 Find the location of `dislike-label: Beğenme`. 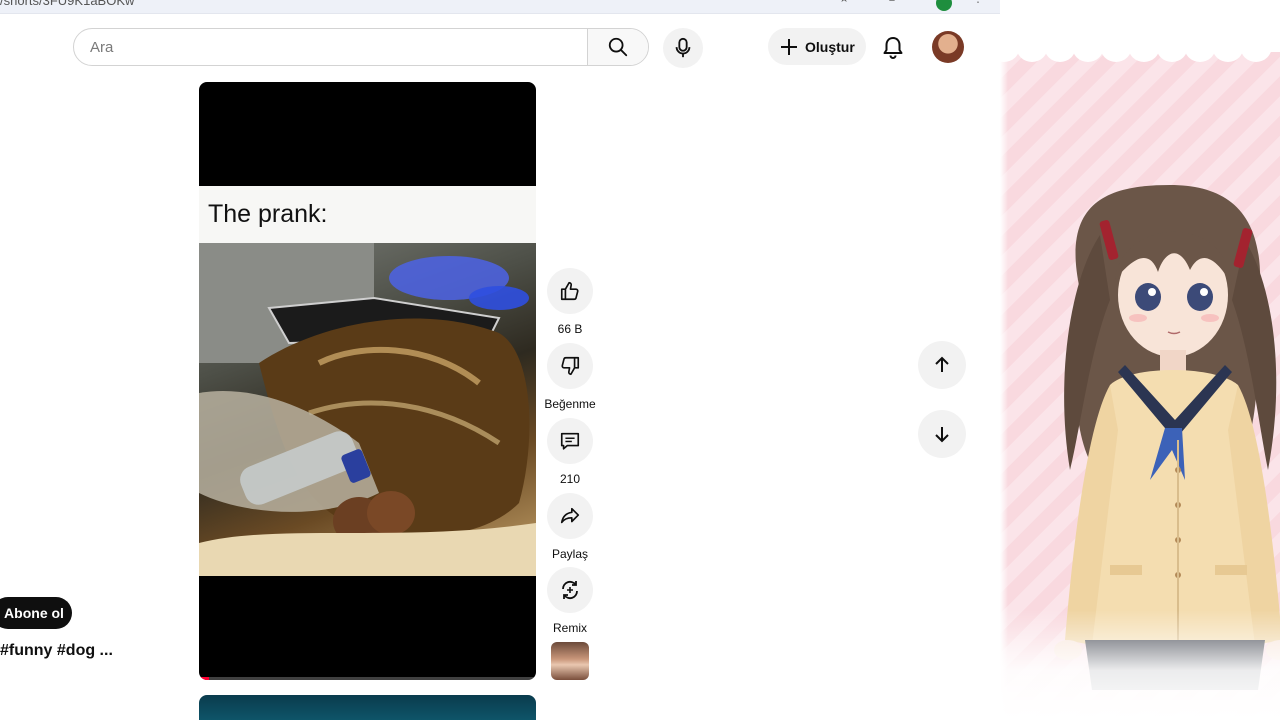

dislike-label: Beğenme is located at coordinates (570, 404).